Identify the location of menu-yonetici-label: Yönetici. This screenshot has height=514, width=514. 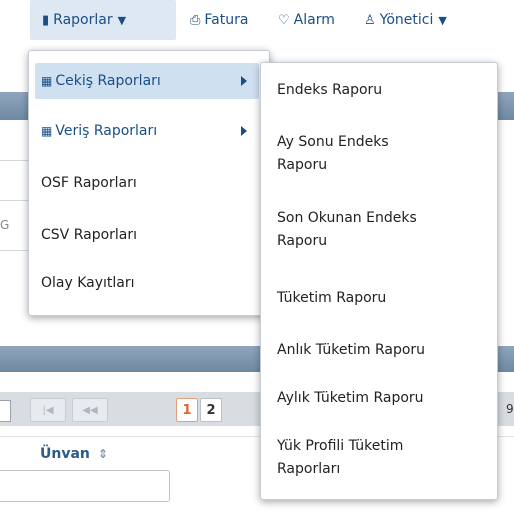
(406, 20).